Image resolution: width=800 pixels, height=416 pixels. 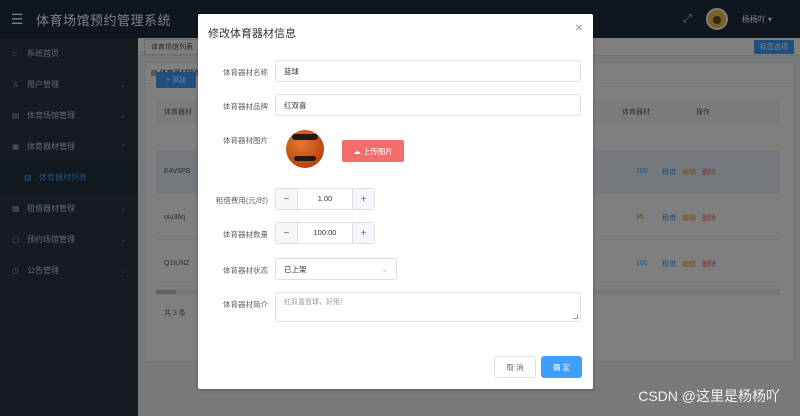 I want to click on fee-value: 1.00, so click(x=325, y=199).